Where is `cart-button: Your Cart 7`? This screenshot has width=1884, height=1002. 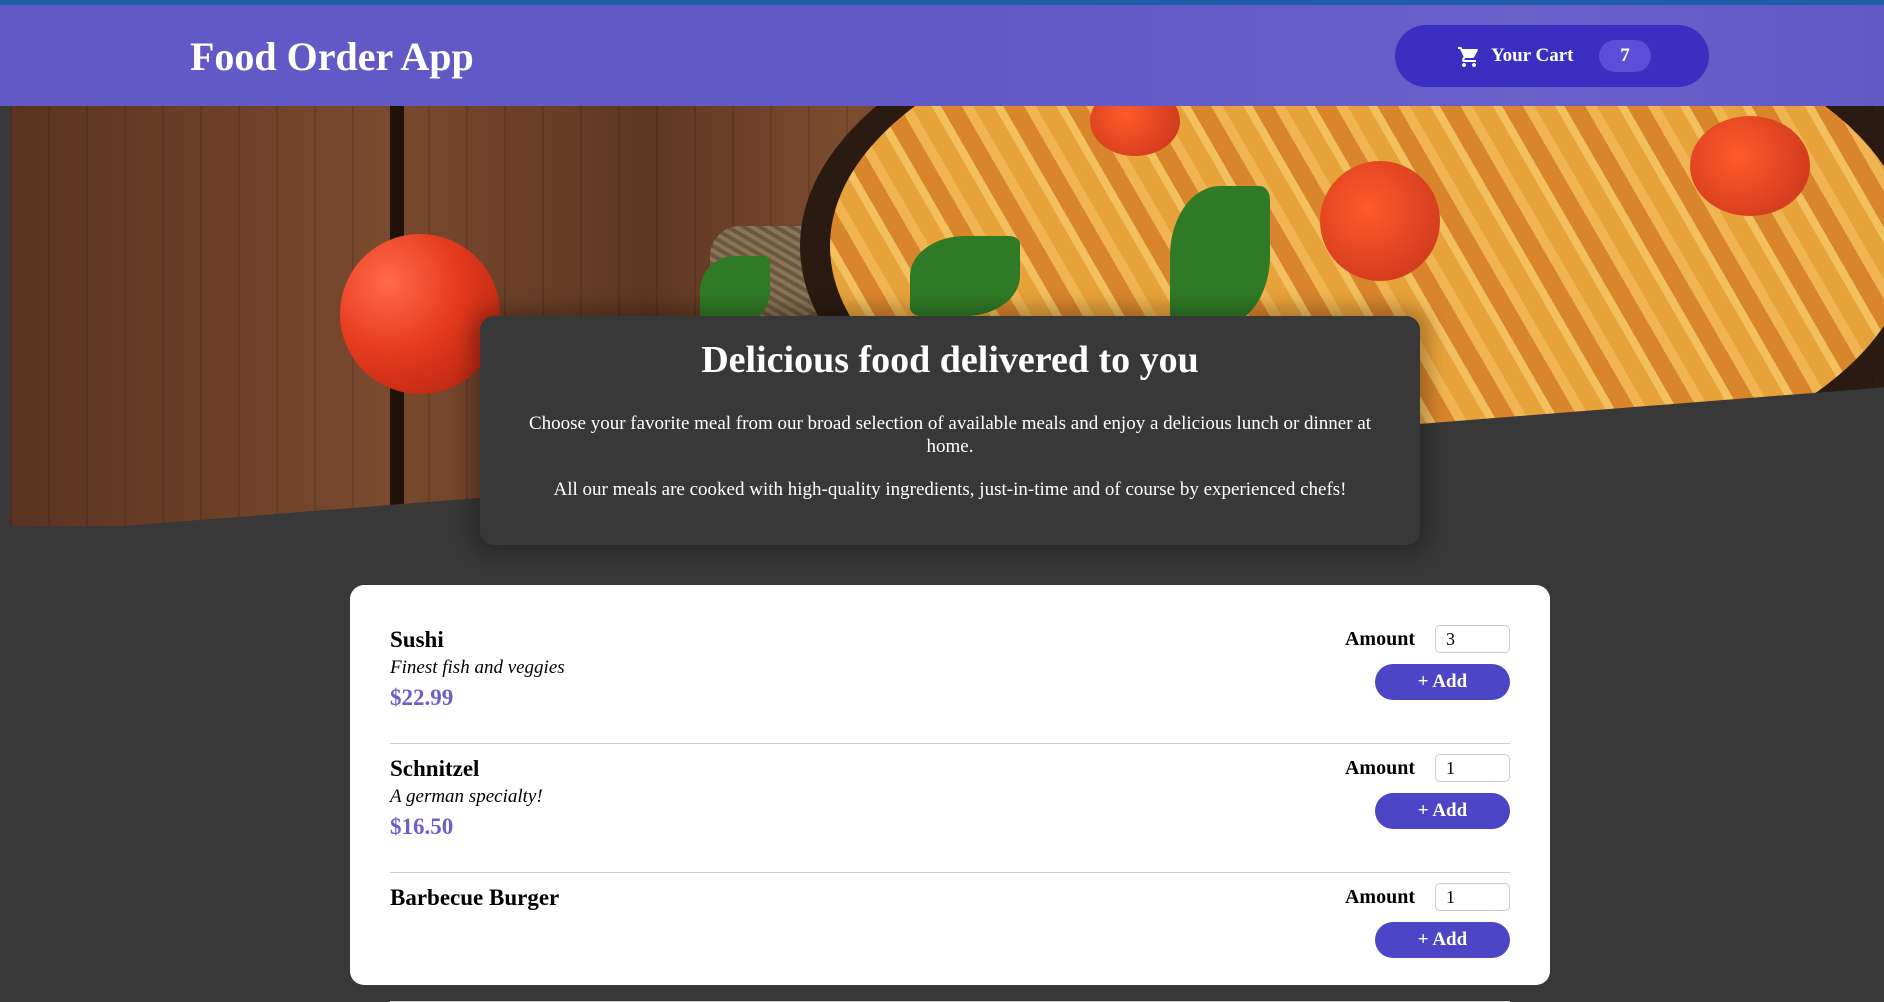 cart-button: Your Cart 7 is located at coordinates (1552, 56).